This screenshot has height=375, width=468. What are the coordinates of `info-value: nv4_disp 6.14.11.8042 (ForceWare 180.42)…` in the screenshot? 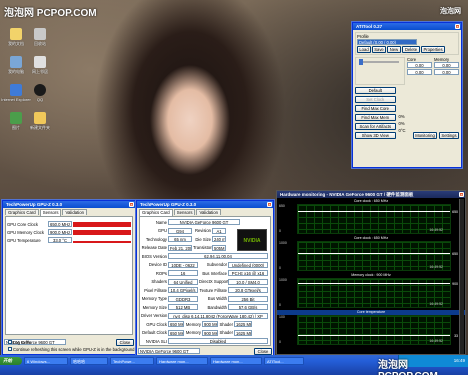 It's located at (218, 315).